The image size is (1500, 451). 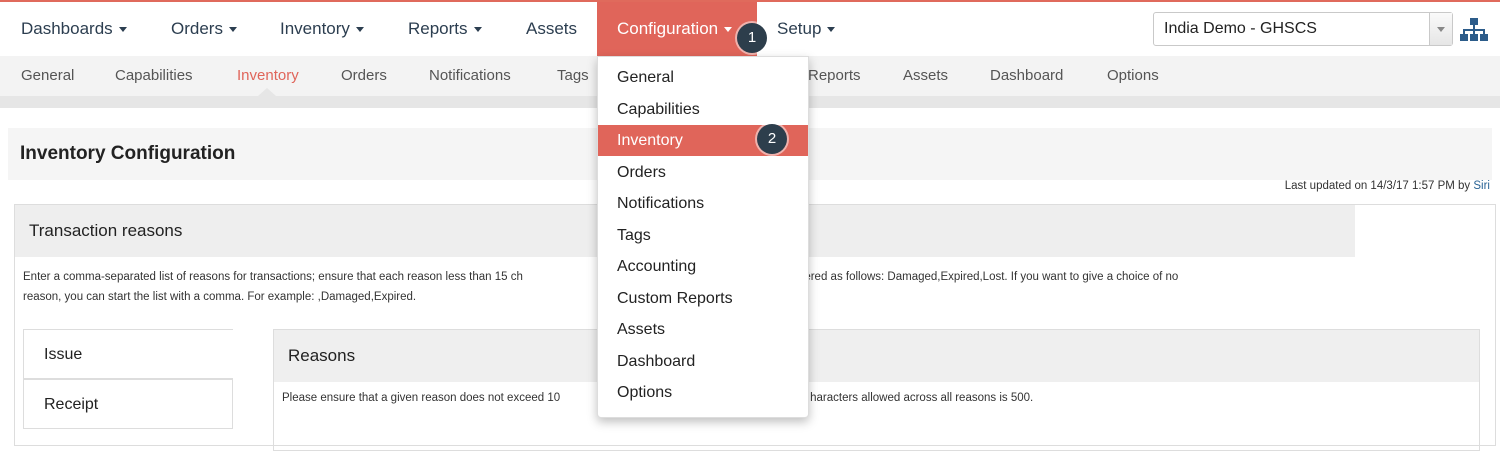 I want to click on subnav-tags: Tags, so click(x=573, y=76).